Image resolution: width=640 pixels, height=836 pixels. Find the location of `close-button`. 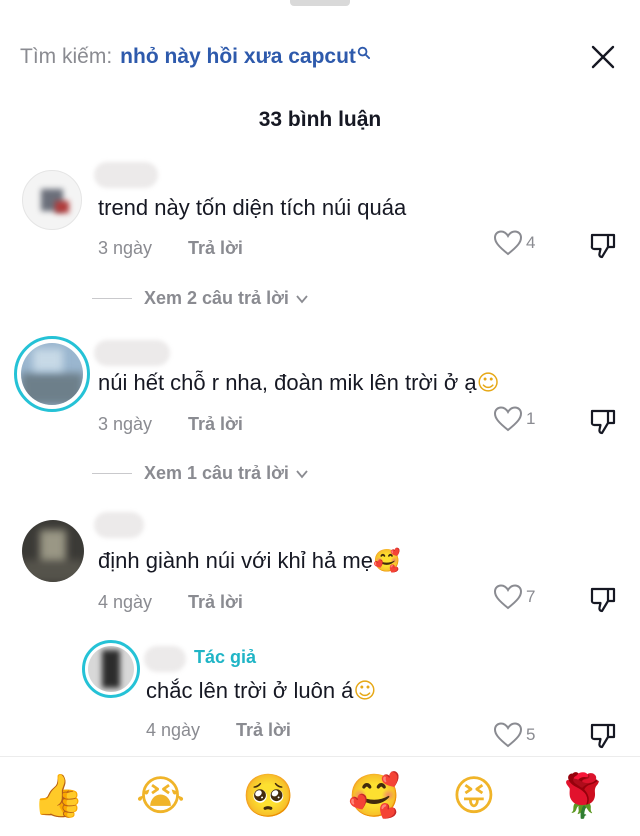

close-button is located at coordinates (603, 57).